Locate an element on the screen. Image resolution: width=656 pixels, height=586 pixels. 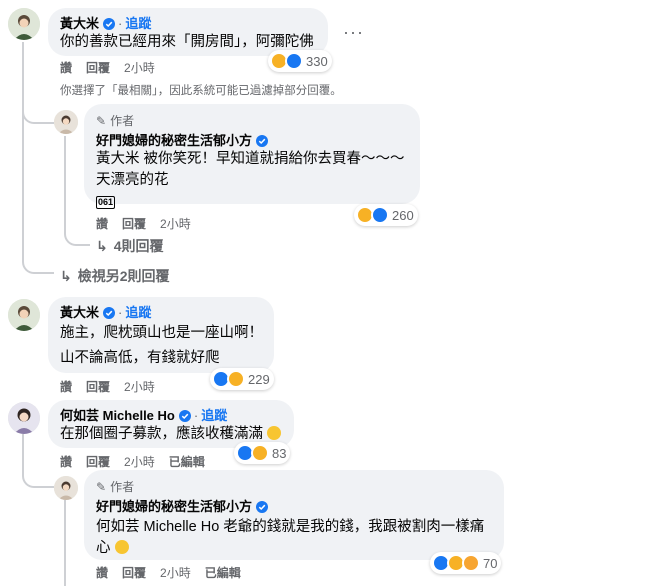
comment-text-end: 心 is located at coordinates (103, 548).